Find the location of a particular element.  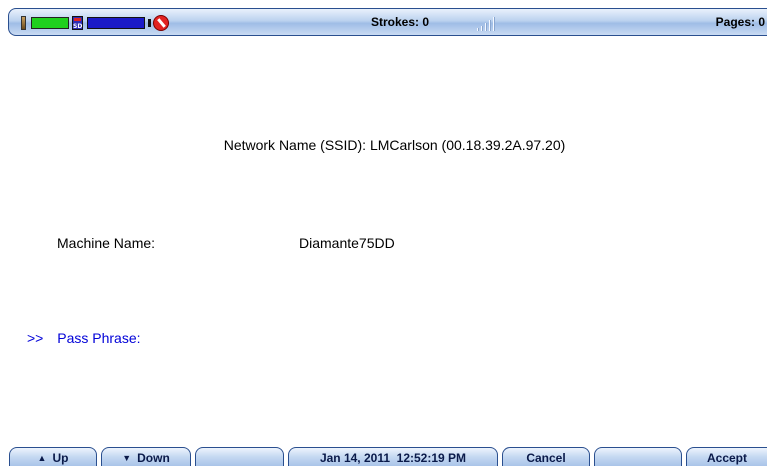

battery-level-bar is located at coordinates (50, 23).